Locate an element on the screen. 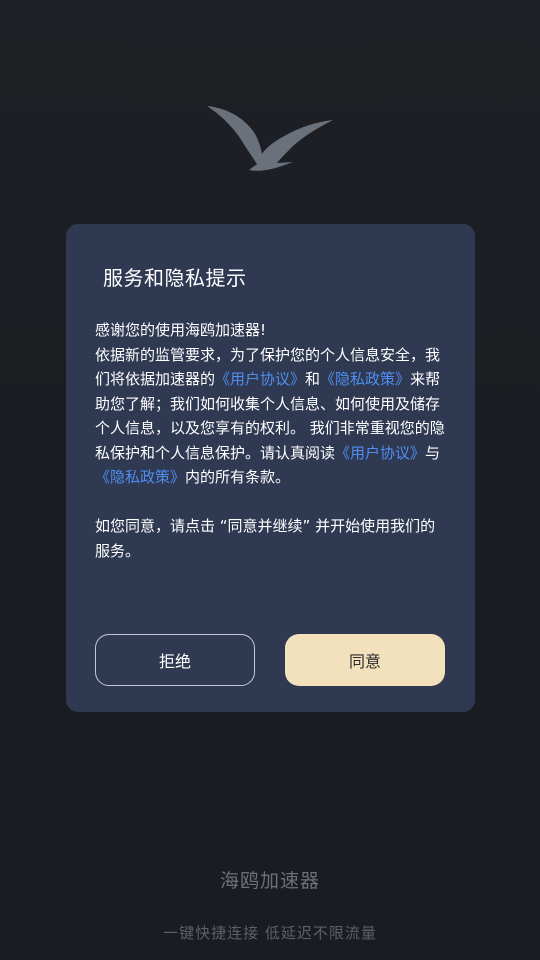  description-text-5: 内的所有条款。 is located at coordinates (238, 477).